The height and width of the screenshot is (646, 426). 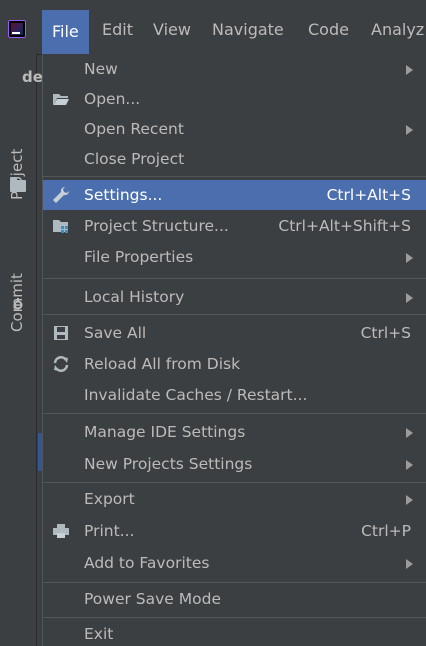 I want to click on menu-item-manage-ide-settings: Manage IDE Settings, so click(x=234, y=432).